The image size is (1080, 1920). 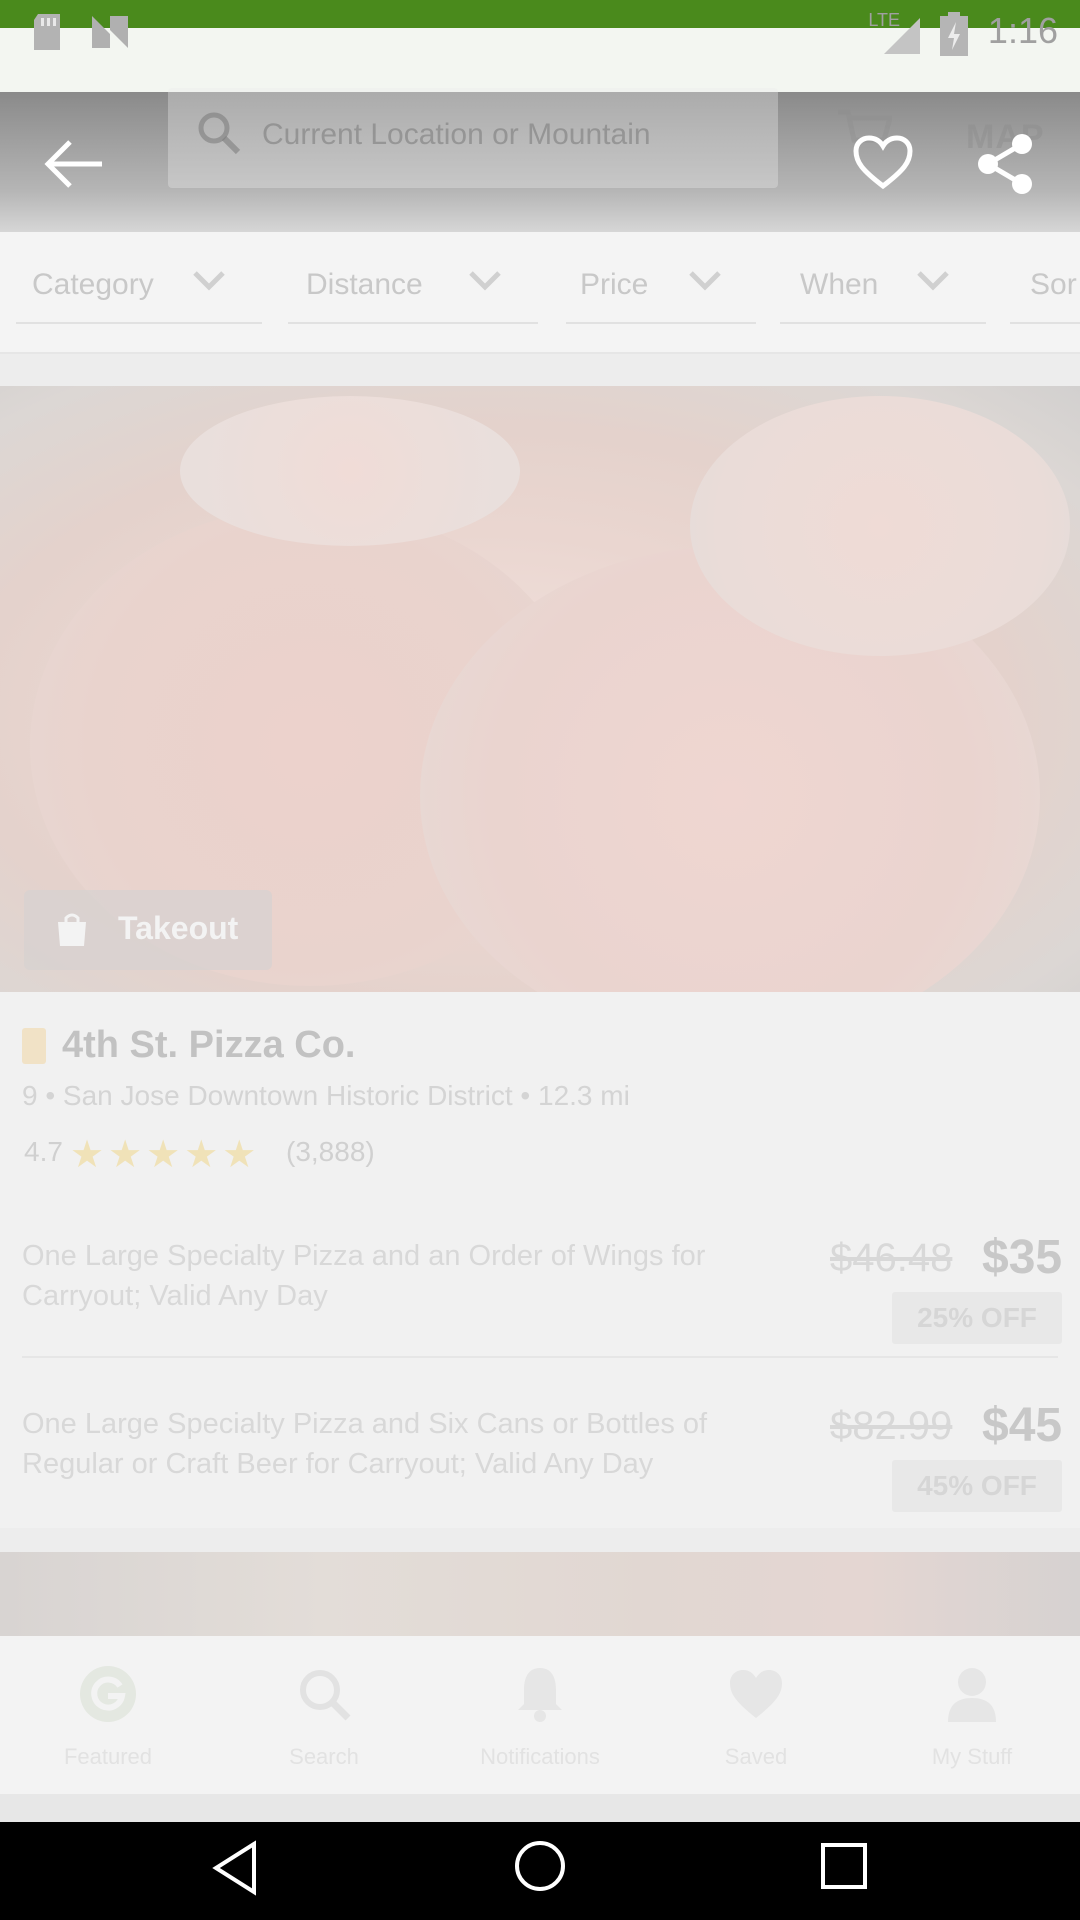 What do you see at coordinates (844, 1866) in the screenshot?
I see `recents-square-icon` at bounding box center [844, 1866].